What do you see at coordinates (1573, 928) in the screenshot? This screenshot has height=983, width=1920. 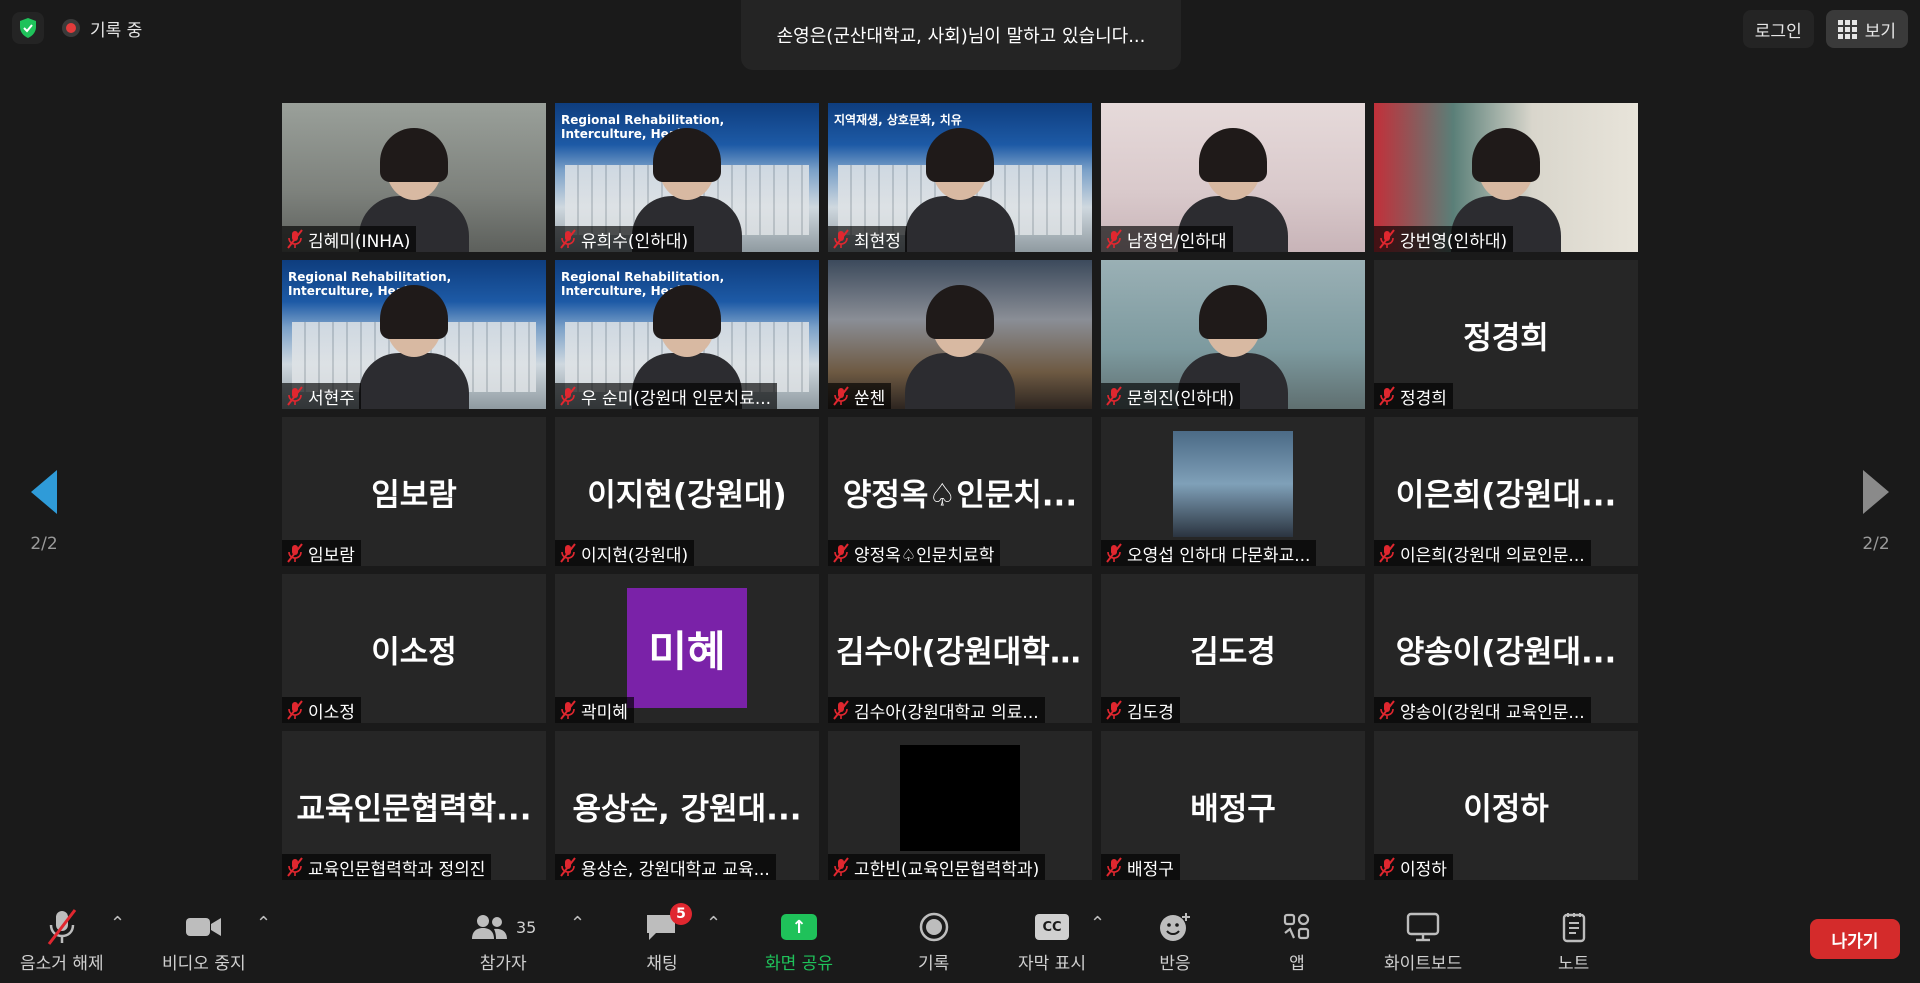 I see `notes-icon` at bounding box center [1573, 928].